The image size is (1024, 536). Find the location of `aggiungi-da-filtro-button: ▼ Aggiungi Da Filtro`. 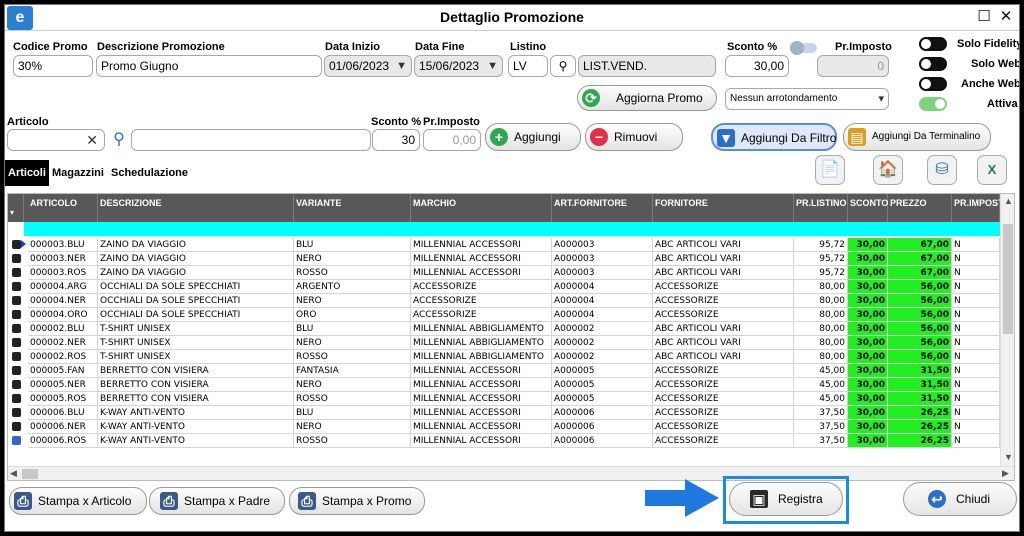

aggiungi-da-filtro-button: ▼ Aggiungi Da Filtro is located at coordinates (774, 137).